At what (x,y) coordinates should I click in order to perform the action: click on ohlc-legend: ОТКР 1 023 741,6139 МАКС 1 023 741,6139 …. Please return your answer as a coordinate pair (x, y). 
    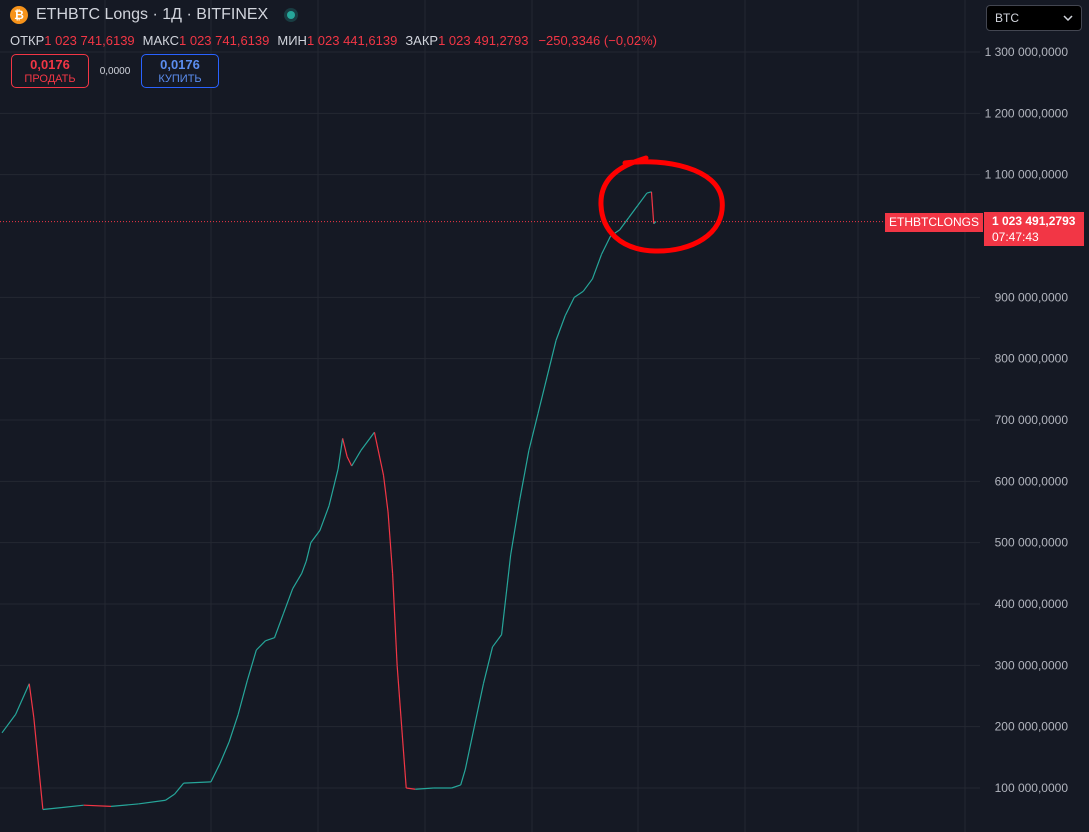
    Looking at the image, I should click on (333, 40).